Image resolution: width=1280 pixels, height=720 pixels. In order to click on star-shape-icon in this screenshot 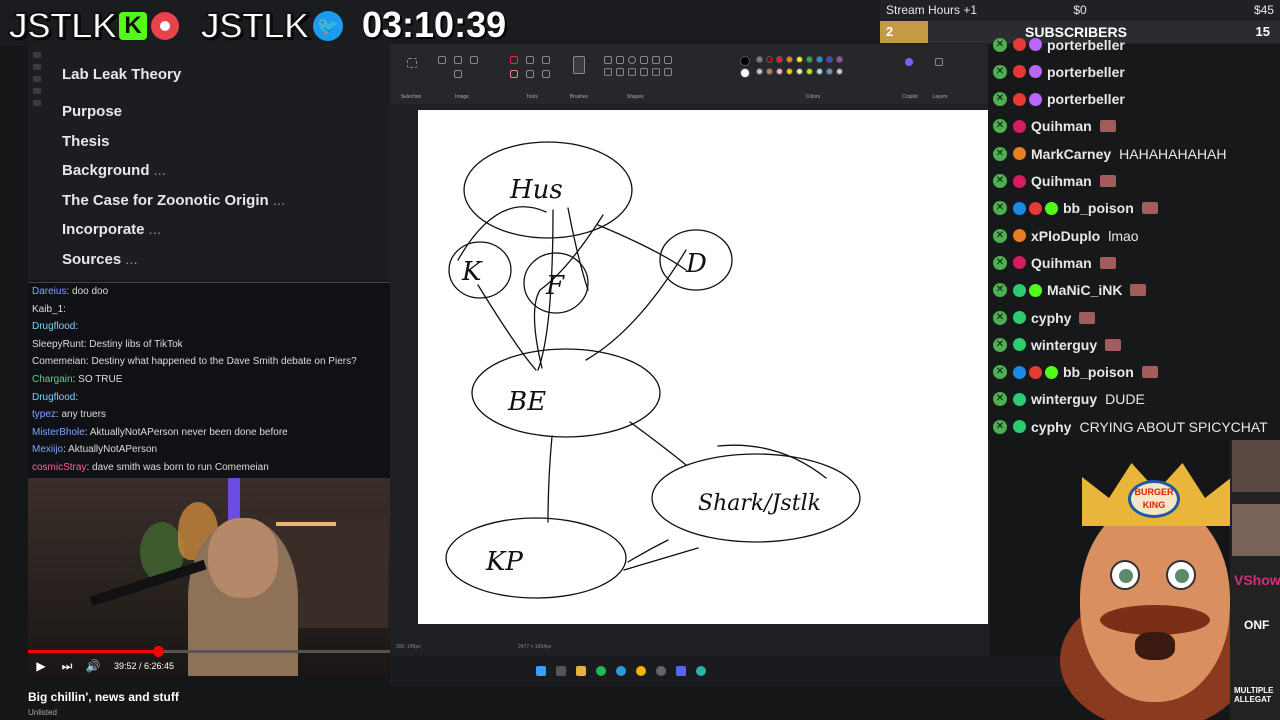, I will do `click(656, 72)`.